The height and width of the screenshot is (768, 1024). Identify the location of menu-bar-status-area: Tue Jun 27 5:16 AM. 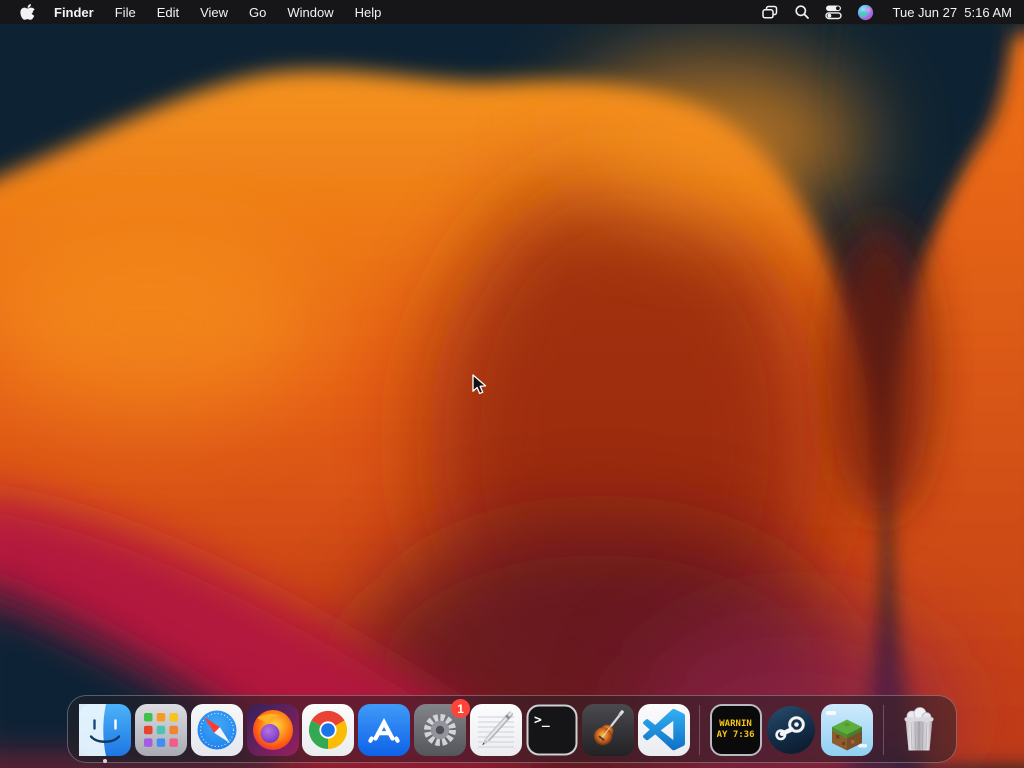
(892, 12).